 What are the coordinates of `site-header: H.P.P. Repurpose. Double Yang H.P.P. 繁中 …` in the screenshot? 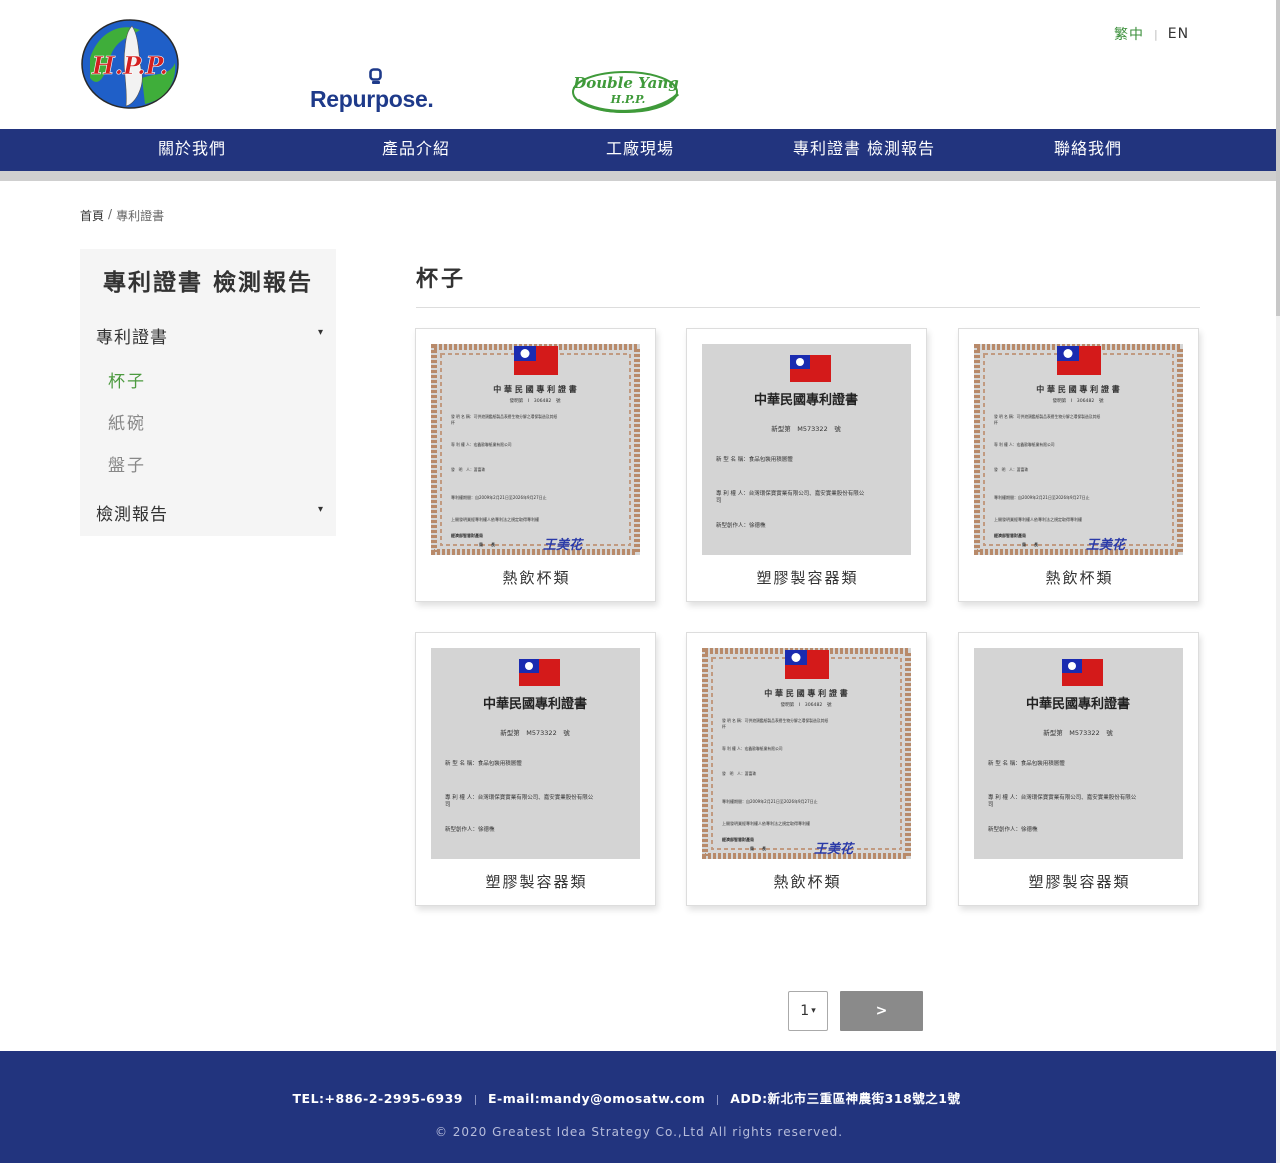 It's located at (638, 64).